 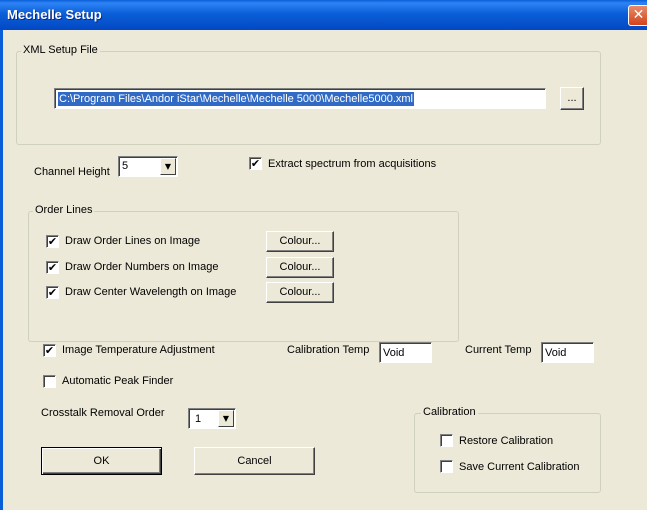 I want to click on save-calibration-checkbox, so click(x=446, y=466).